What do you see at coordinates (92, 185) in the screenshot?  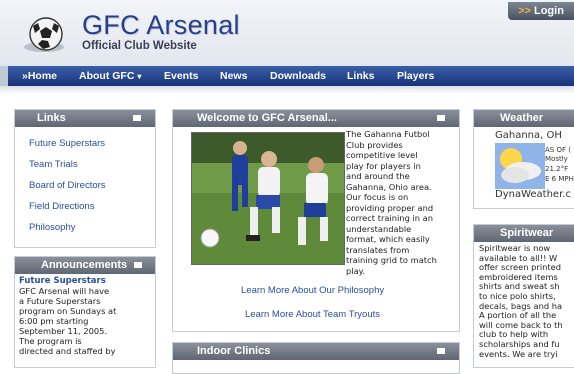 I see `link-board-of-directors: Board of Directors` at bounding box center [92, 185].